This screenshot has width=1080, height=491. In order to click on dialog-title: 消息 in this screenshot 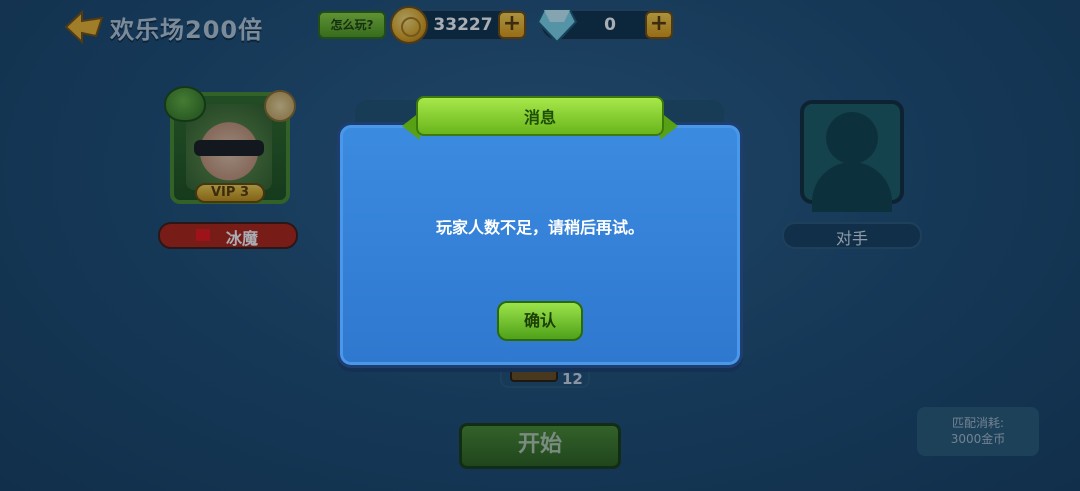, I will do `click(539, 117)`.